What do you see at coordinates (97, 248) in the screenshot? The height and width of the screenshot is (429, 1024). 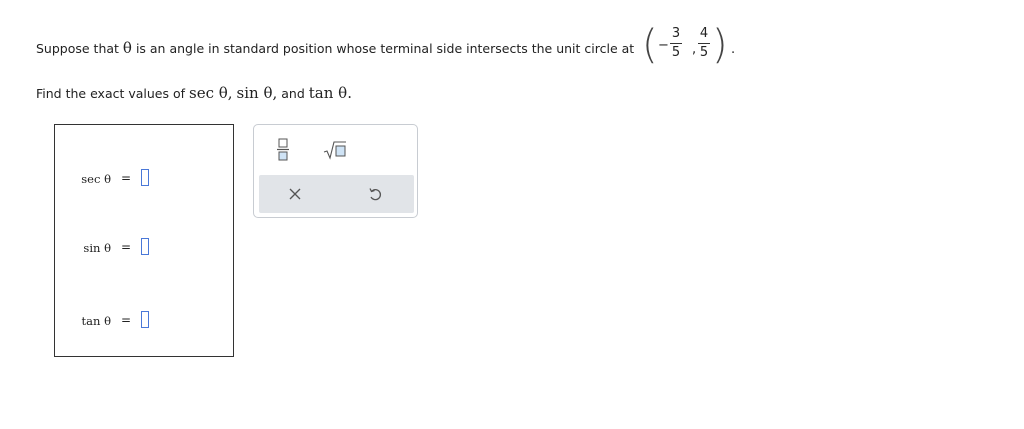 I see `sin-label: sin θ` at bounding box center [97, 248].